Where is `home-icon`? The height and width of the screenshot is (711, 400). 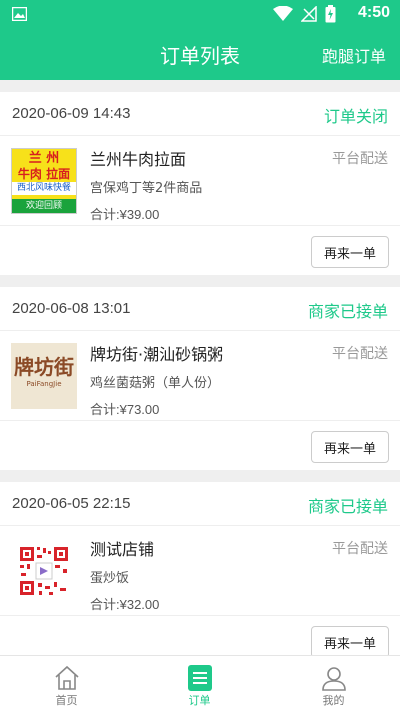
home-icon is located at coordinates (66, 677).